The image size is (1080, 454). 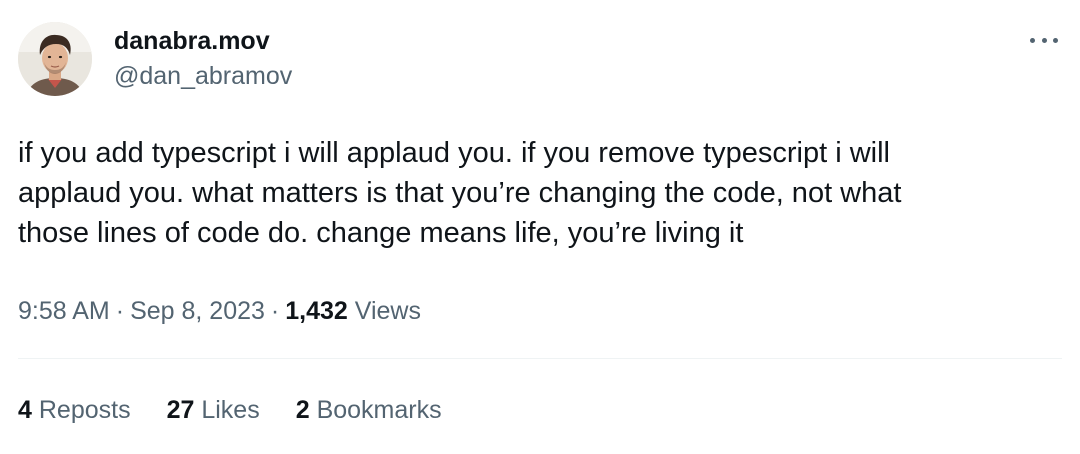 I want to click on bookmarks-label: Bookmarks, so click(x=379, y=410).